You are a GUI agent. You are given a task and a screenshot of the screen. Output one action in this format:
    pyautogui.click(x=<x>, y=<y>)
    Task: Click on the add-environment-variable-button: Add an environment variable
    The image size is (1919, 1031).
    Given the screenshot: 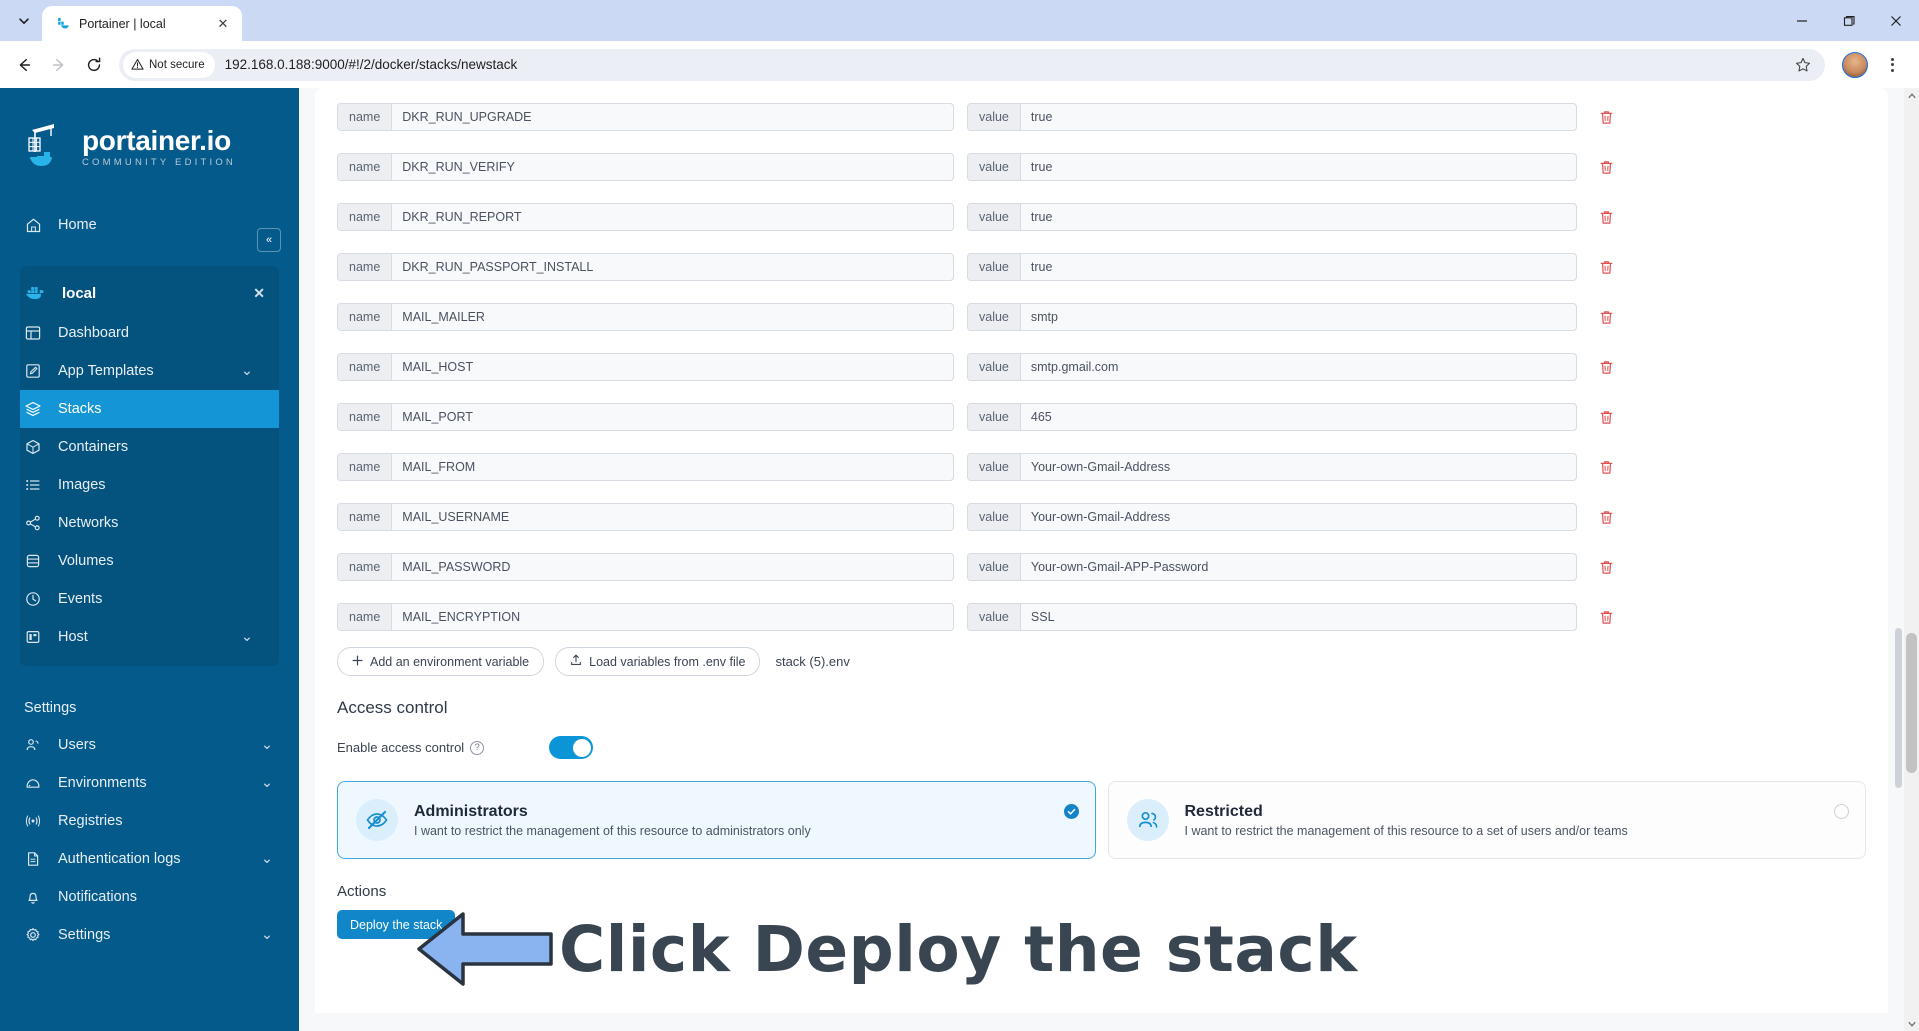 What is the action you would take?
    pyautogui.click(x=441, y=661)
    